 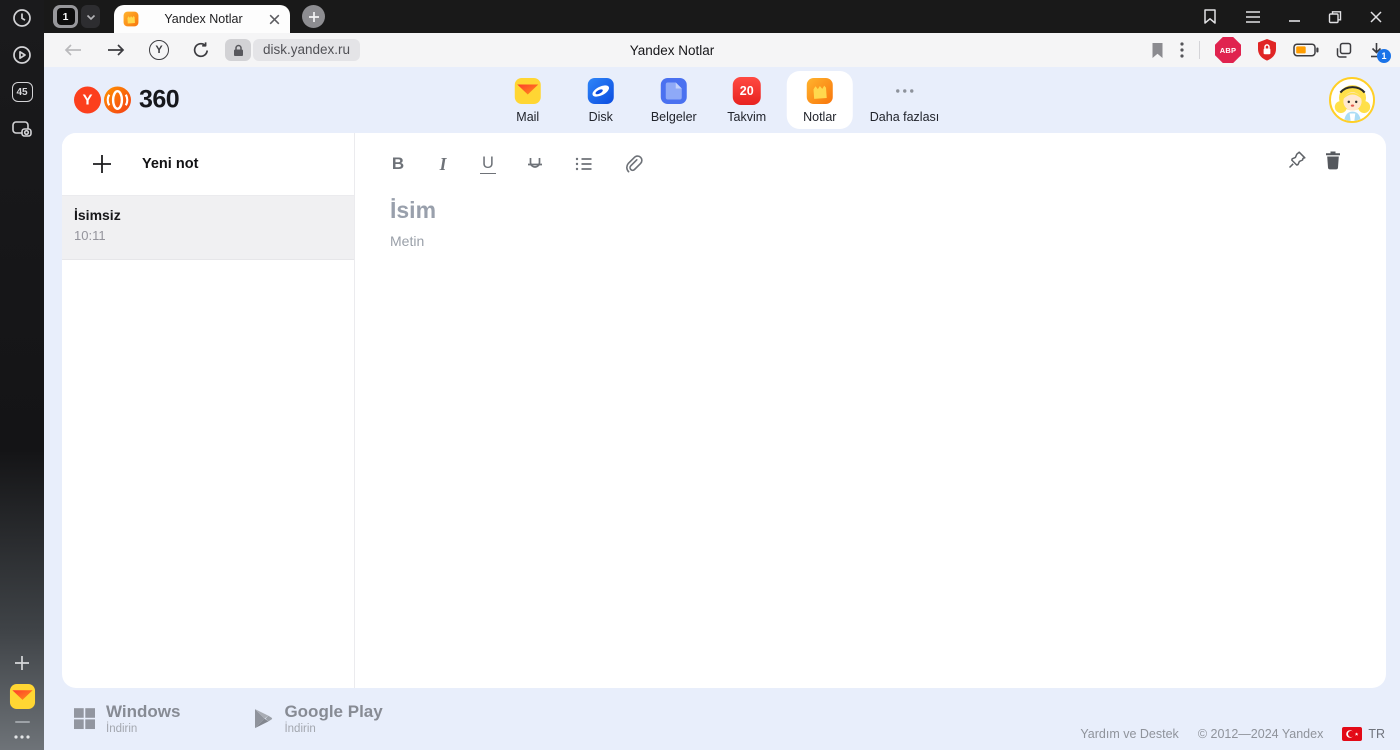 I want to click on bullet-list-button, so click(x=584, y=164).